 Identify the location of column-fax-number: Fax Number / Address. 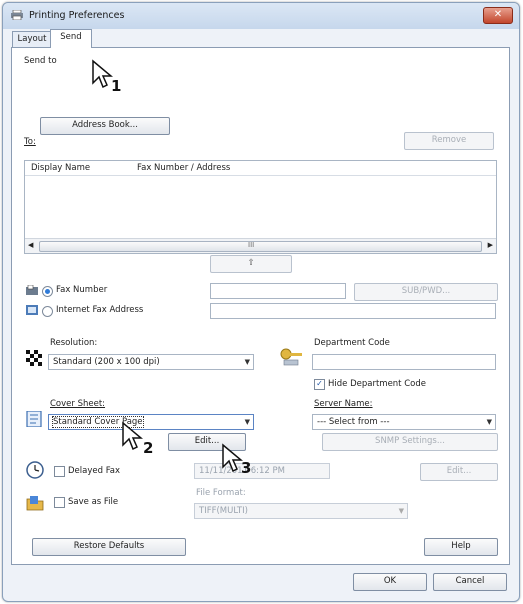
(183, 168).